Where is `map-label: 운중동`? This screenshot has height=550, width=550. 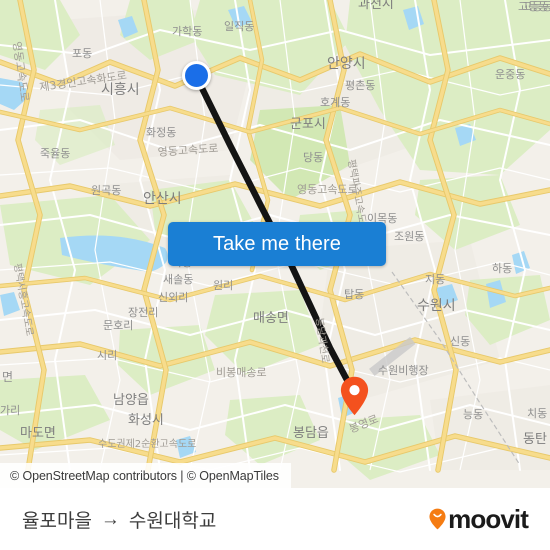 map-label: 운중동 is located at coordinates (510, 74).